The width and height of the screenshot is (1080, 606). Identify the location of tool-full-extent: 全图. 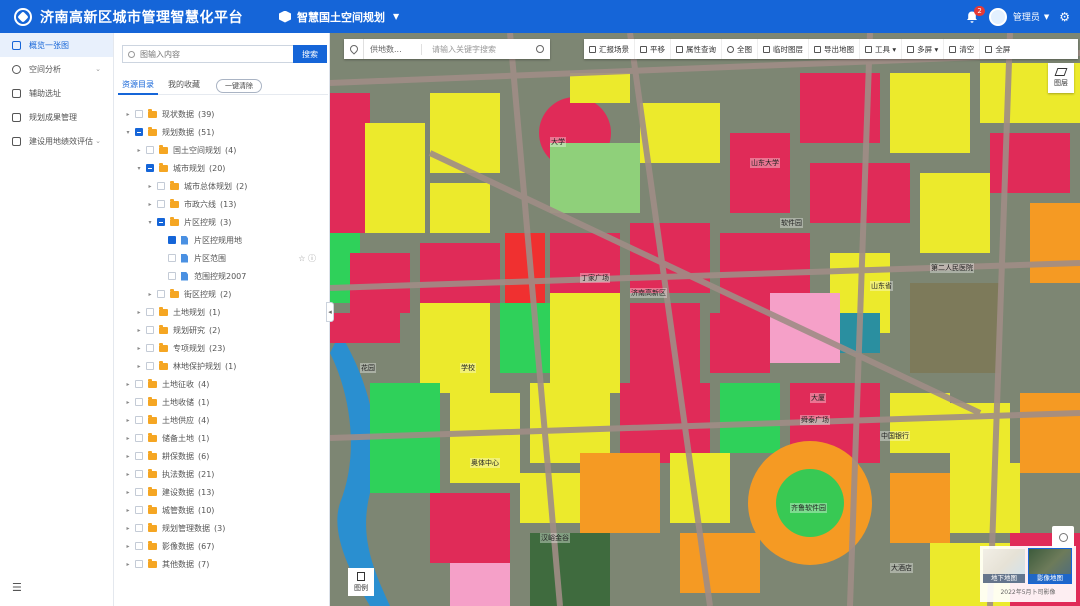
(740, 49).